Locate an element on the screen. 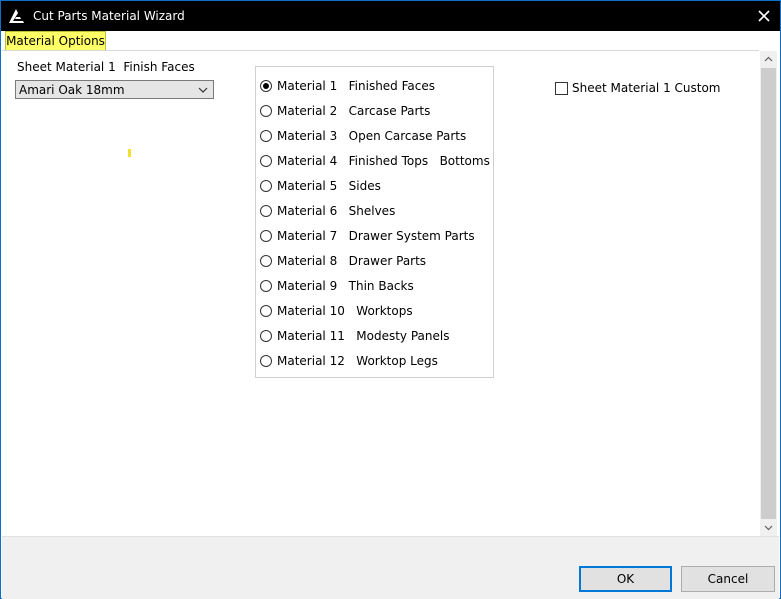 The width and height of the screenshot is (781, 599). material-radio-label: Material 11 Modesty Panels is located at coordinates (363, 336).